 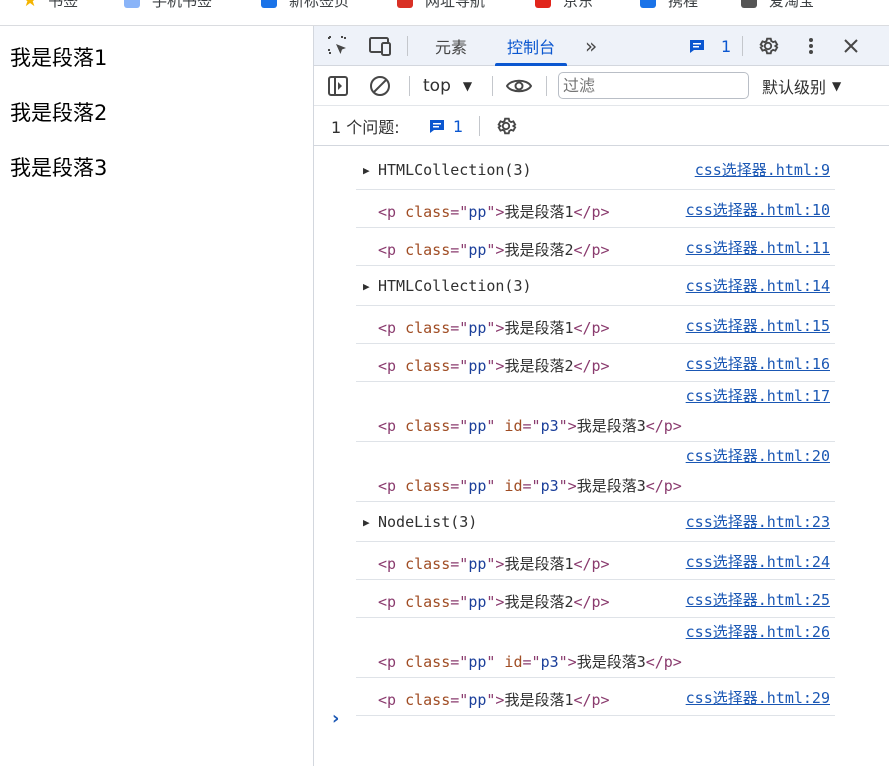 I want to click on source-link: css选择器.html:10, so click(x=758, y=209).